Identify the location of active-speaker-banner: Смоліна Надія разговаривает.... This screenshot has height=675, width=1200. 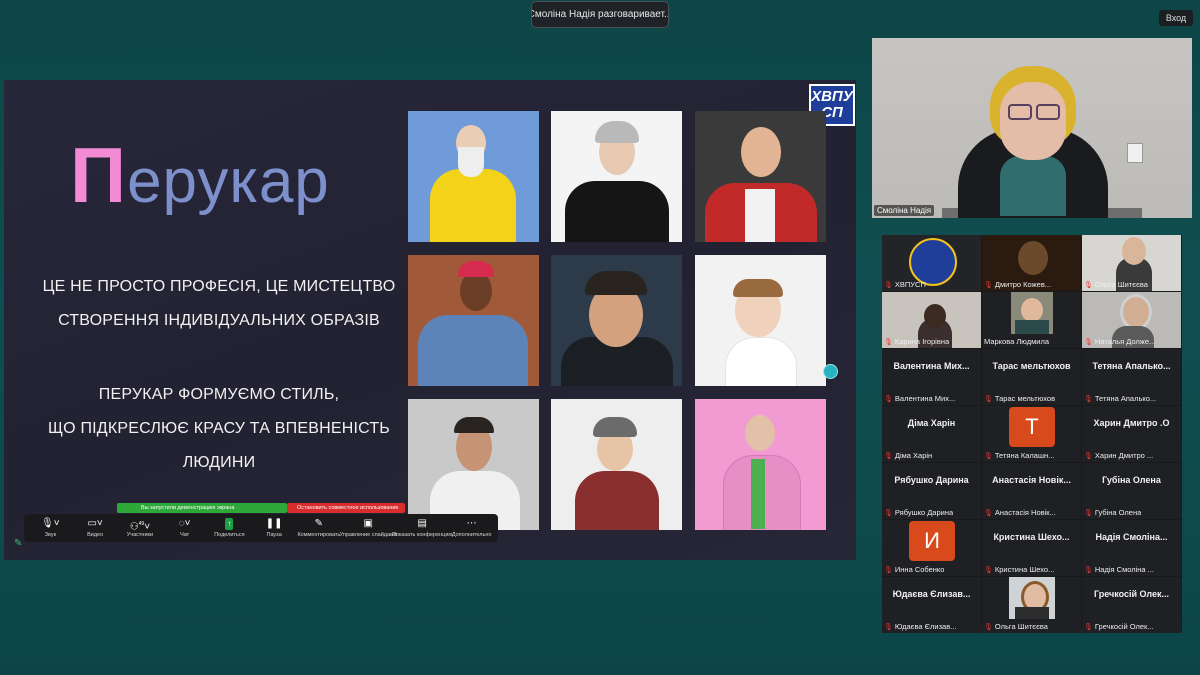
(600, 14).